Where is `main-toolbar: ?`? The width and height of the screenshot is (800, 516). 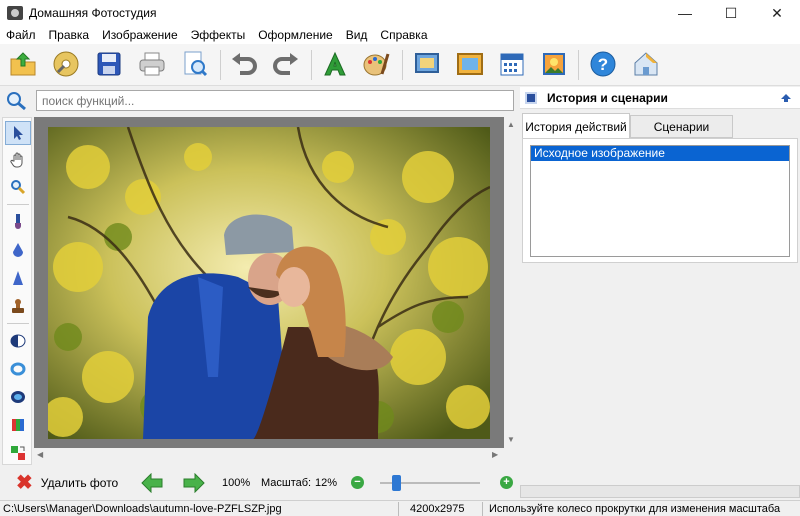 main-toolbar: ? is located at coordinates (400, 65).